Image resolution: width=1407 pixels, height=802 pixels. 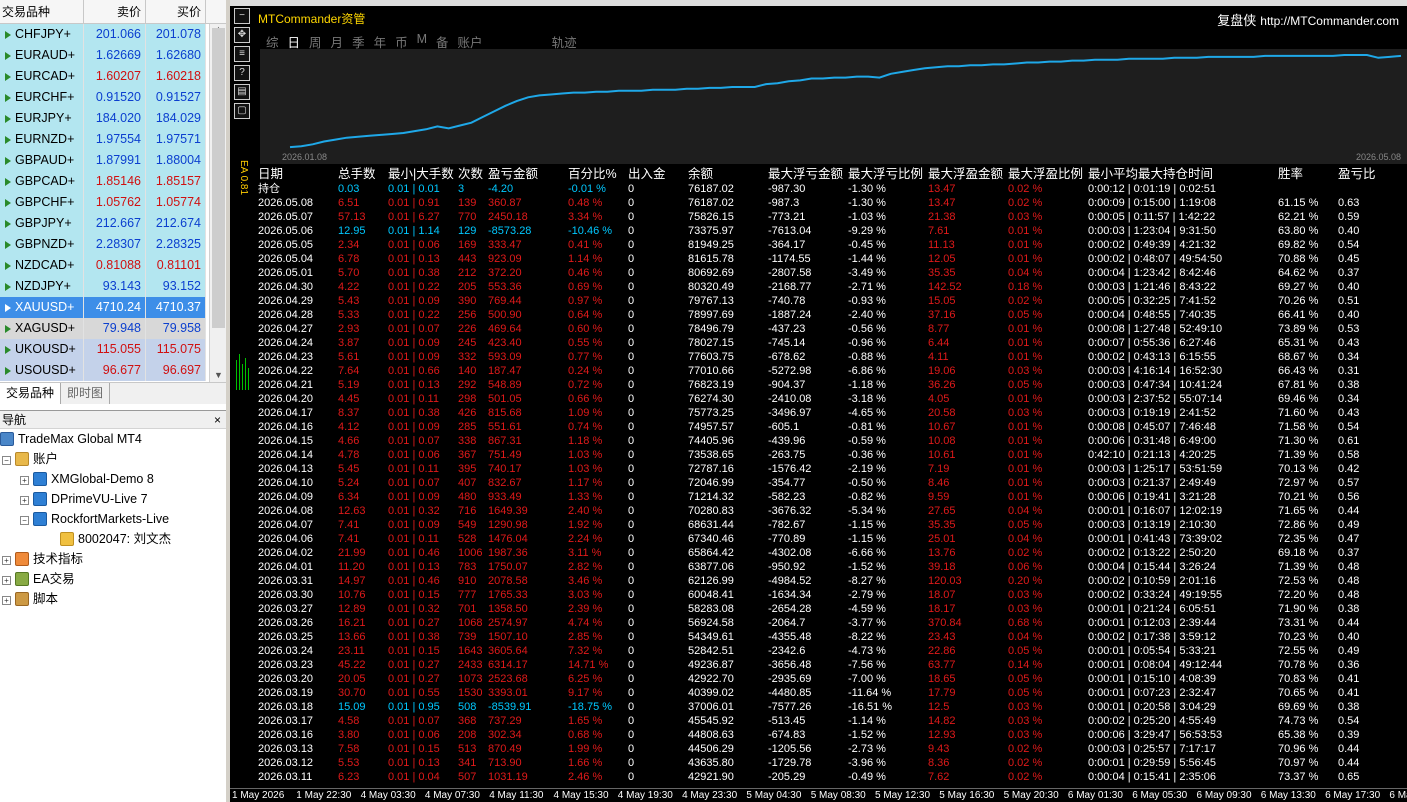 I want to click on symbol-row: GBPCHF+ 1.05762 1.05774, so click(x=104, y=202).